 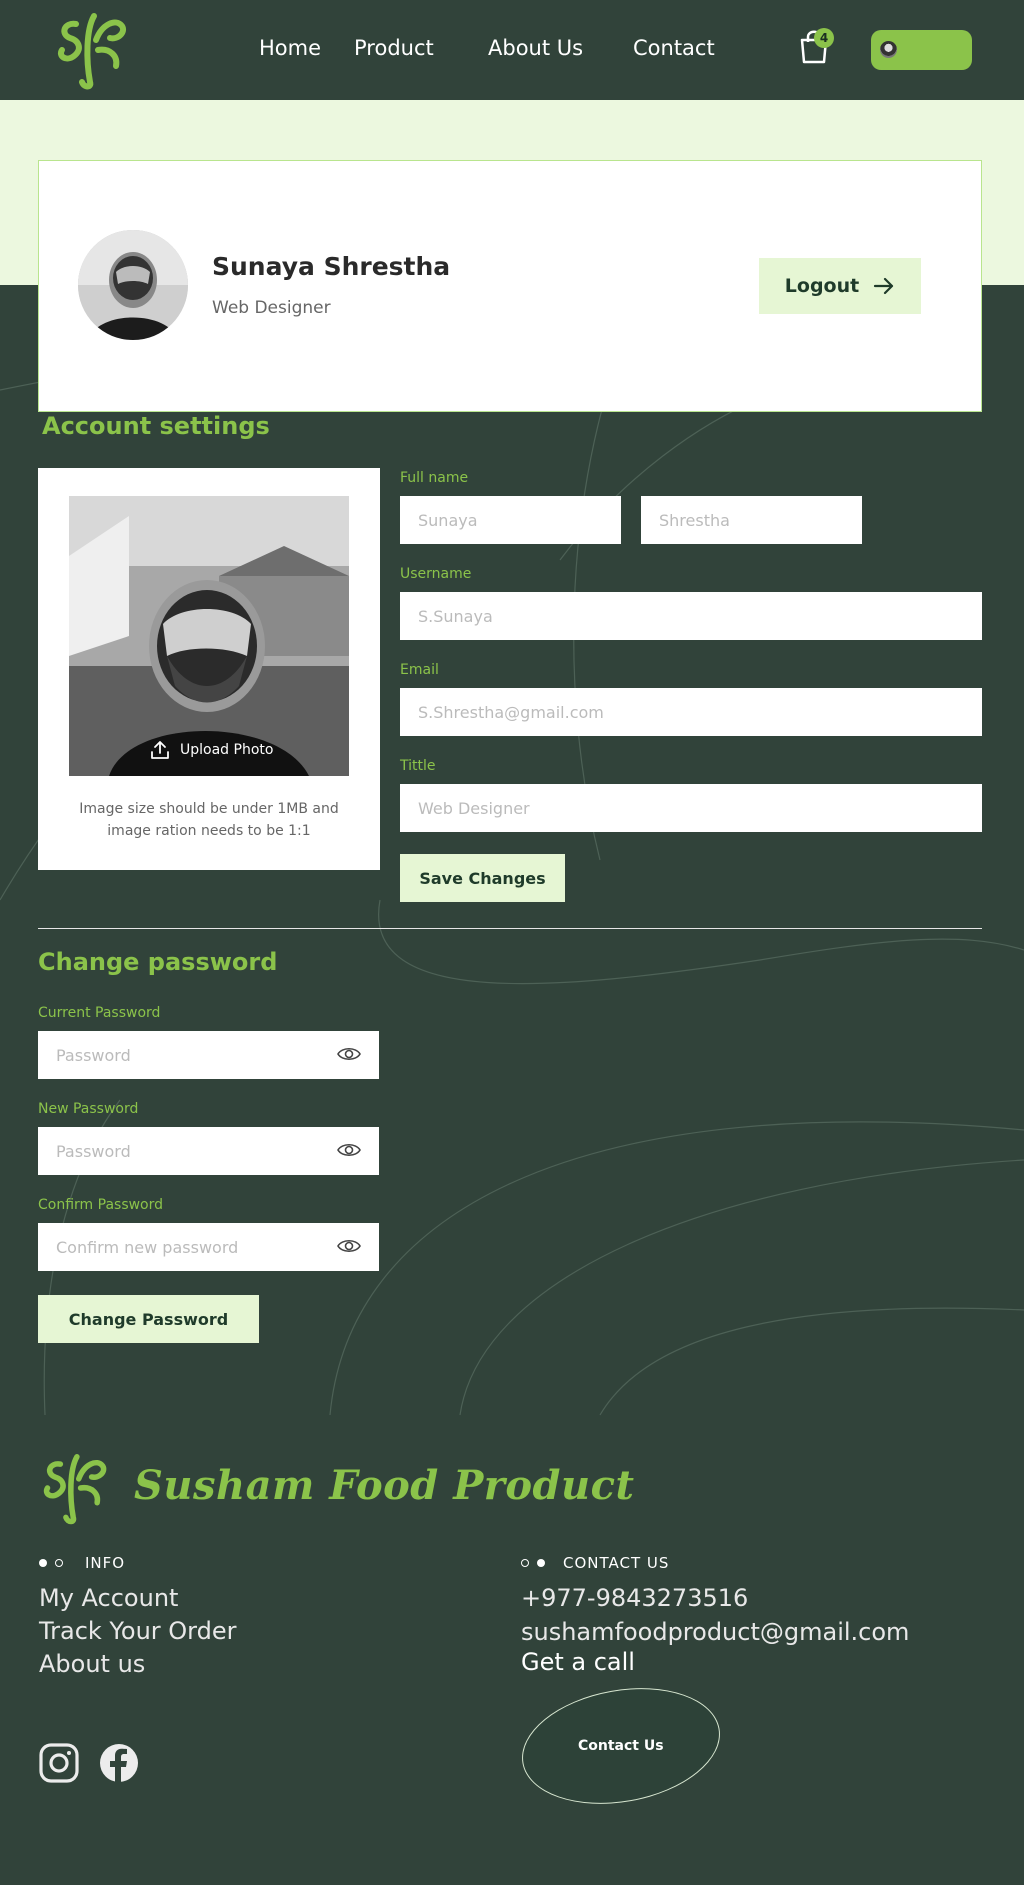 I want to click on footer-brand-name: Susham Food Product, so click(x=384, y=1485).